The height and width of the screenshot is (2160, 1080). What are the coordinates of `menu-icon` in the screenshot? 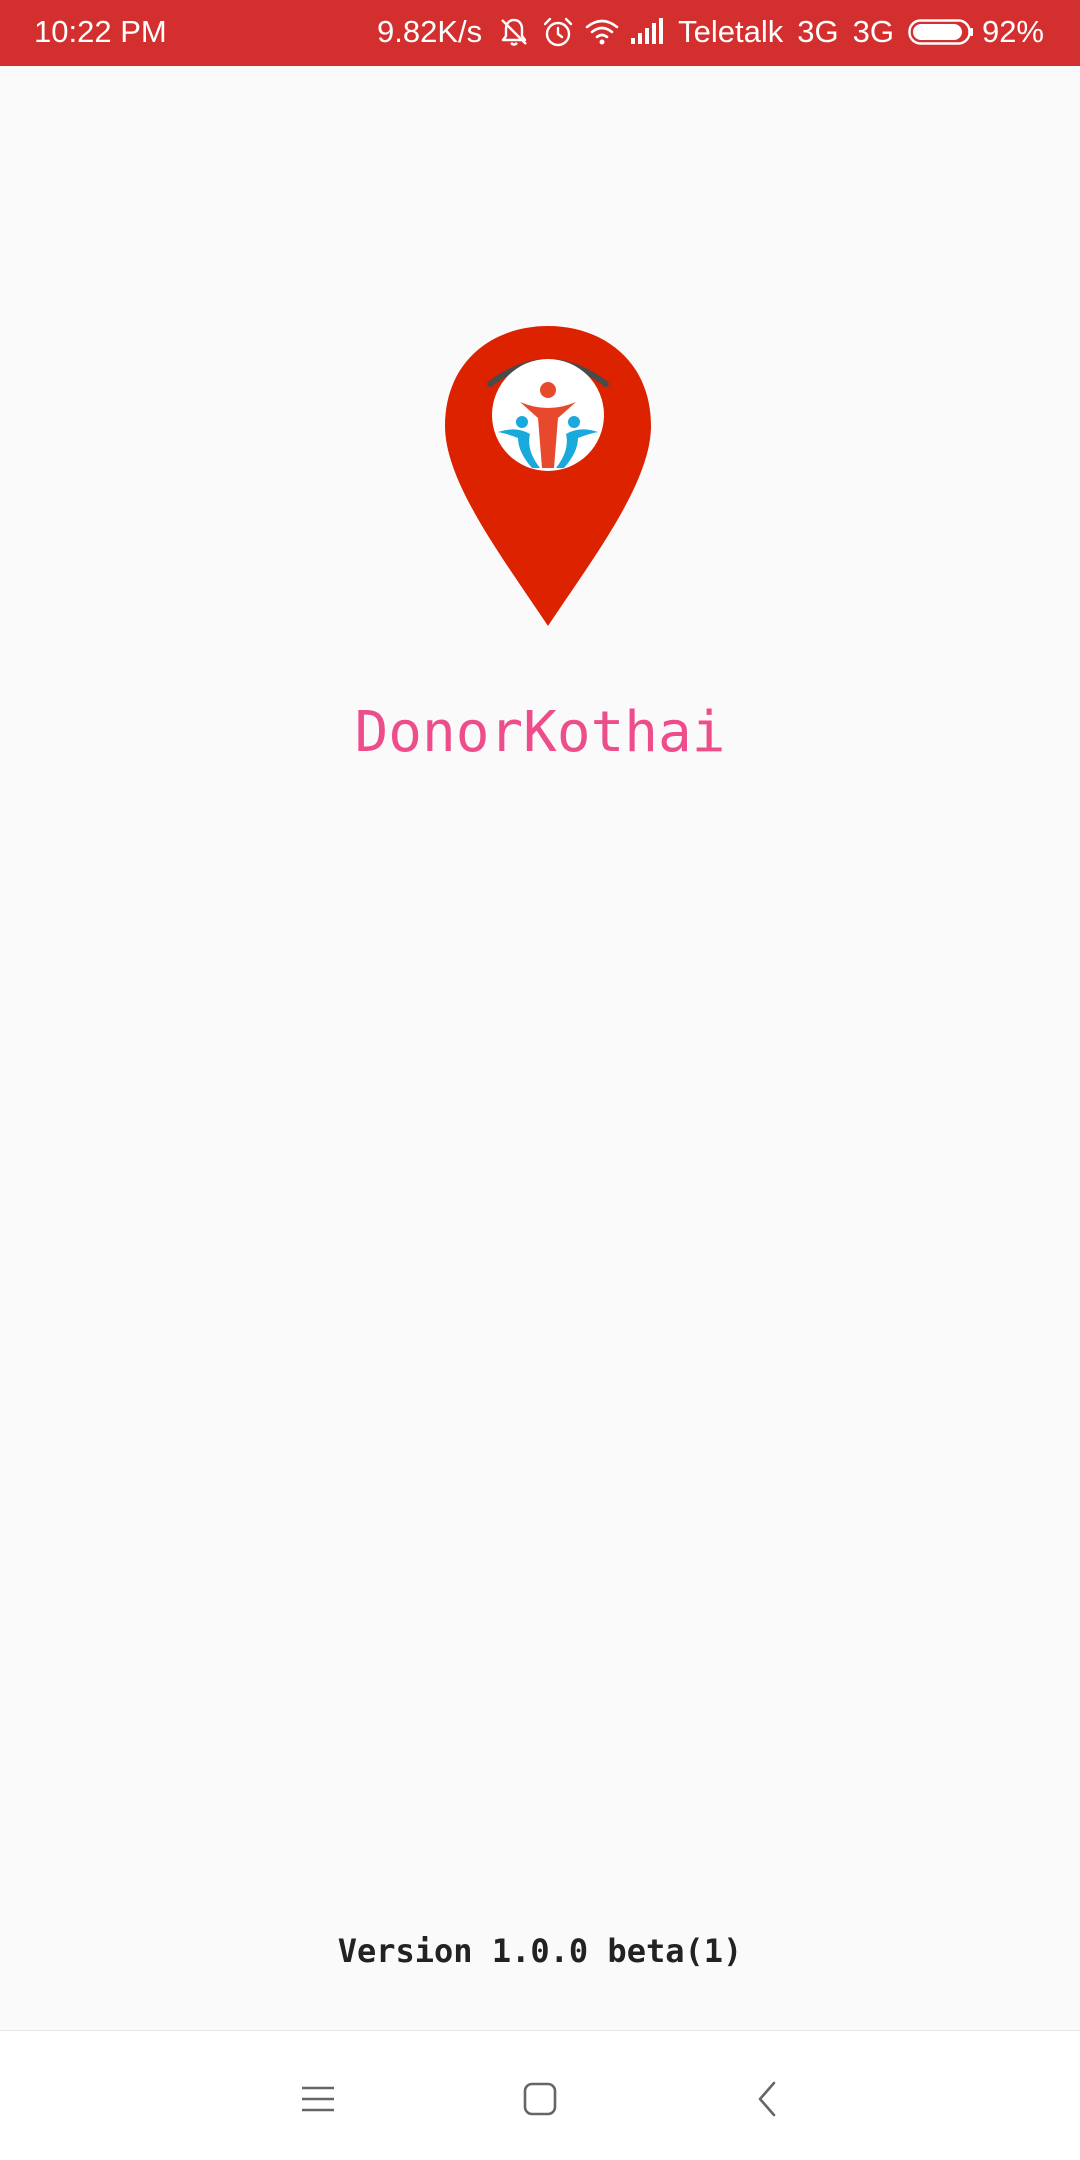 It's located at (318, 2099).